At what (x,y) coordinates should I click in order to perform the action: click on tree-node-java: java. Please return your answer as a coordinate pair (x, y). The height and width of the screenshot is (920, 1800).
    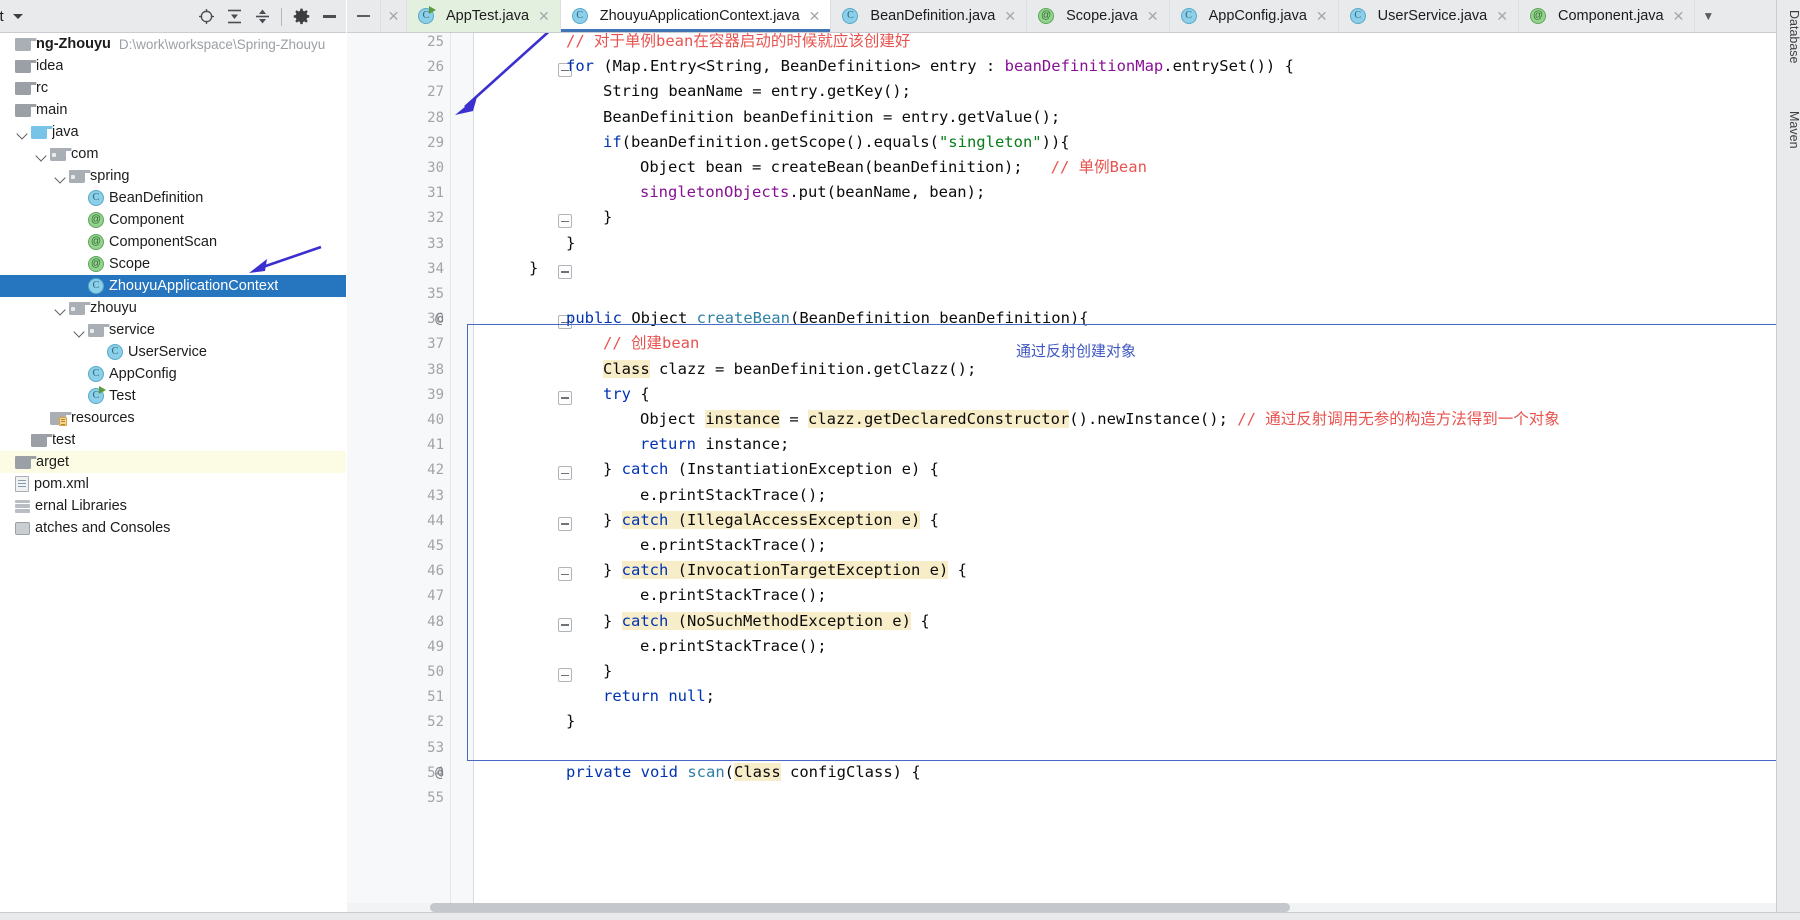
    Looking at the image, I should click on (173, 132).